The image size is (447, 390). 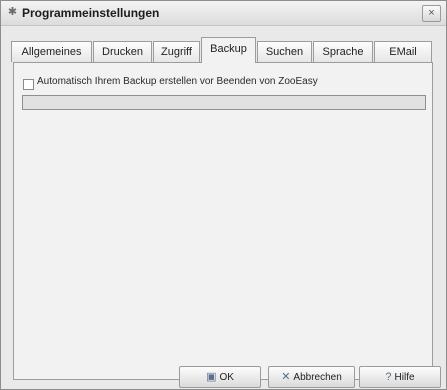 I want to click on ok-button: ▣ OK, so click(x=220, y=377).